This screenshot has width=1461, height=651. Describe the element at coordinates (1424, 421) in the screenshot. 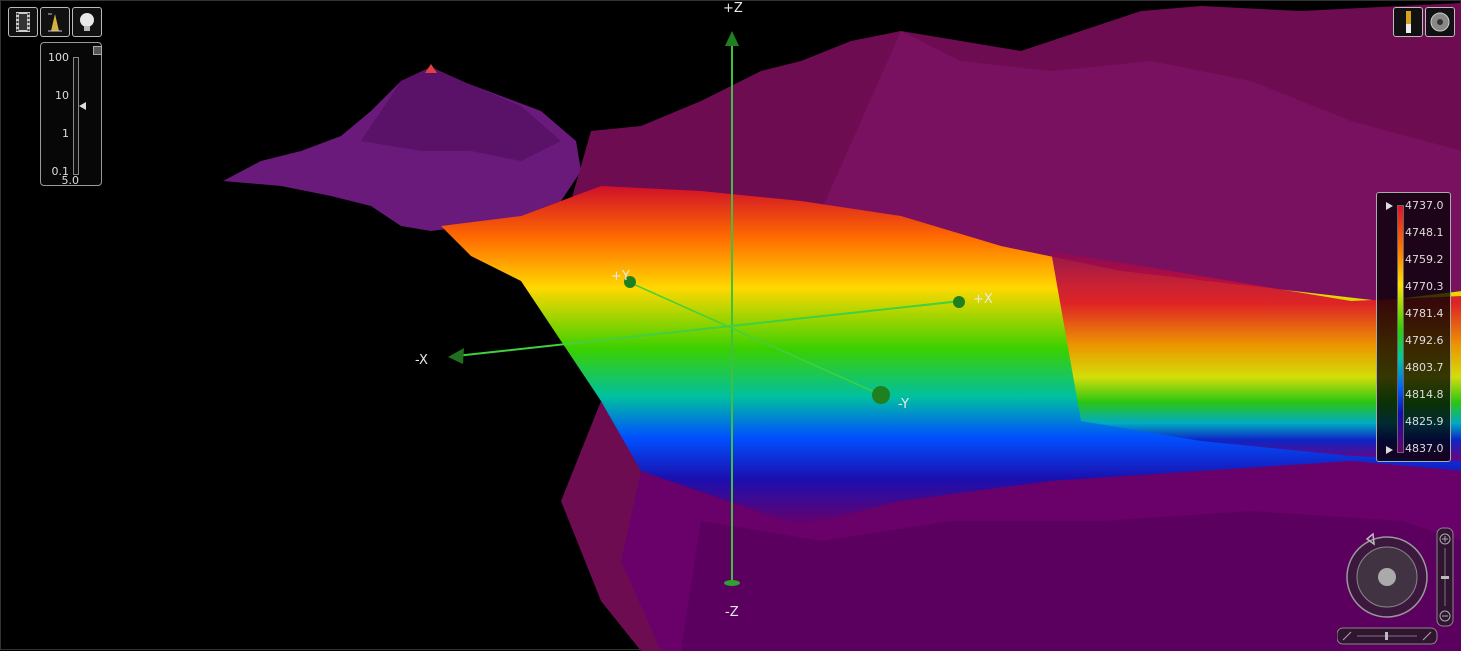

I see `legend-value: 4825.9` at that location.